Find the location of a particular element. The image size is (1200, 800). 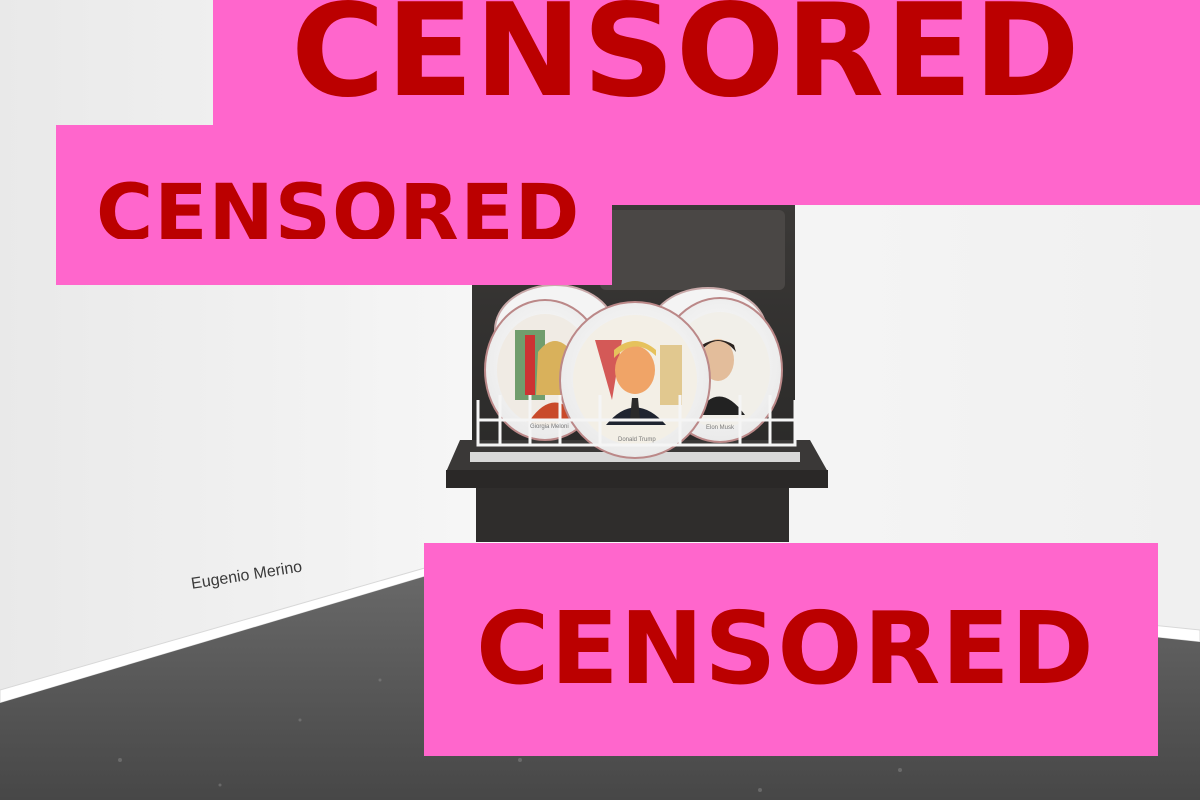

plate-caption-left: Giorgia Meloni is located at coordinates (549, 427).